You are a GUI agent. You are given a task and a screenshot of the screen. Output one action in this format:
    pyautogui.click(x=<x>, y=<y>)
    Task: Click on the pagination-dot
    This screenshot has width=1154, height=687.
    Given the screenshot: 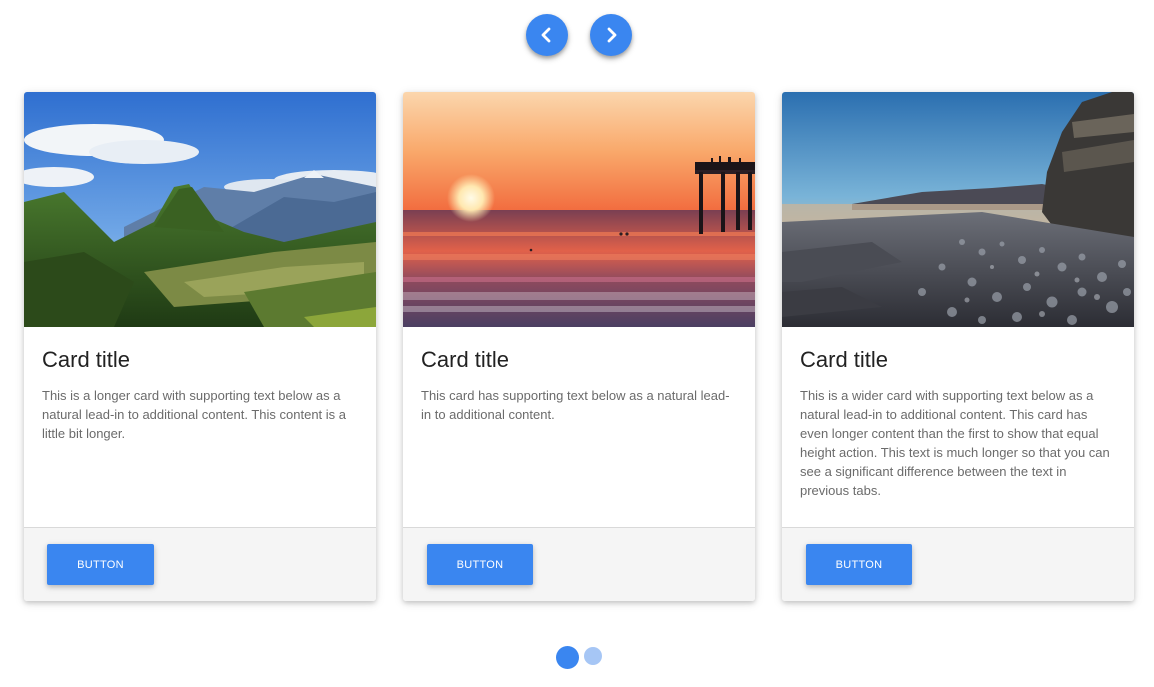 What is the action you would take?
    pyautogui.click(x=593, y=656)
    